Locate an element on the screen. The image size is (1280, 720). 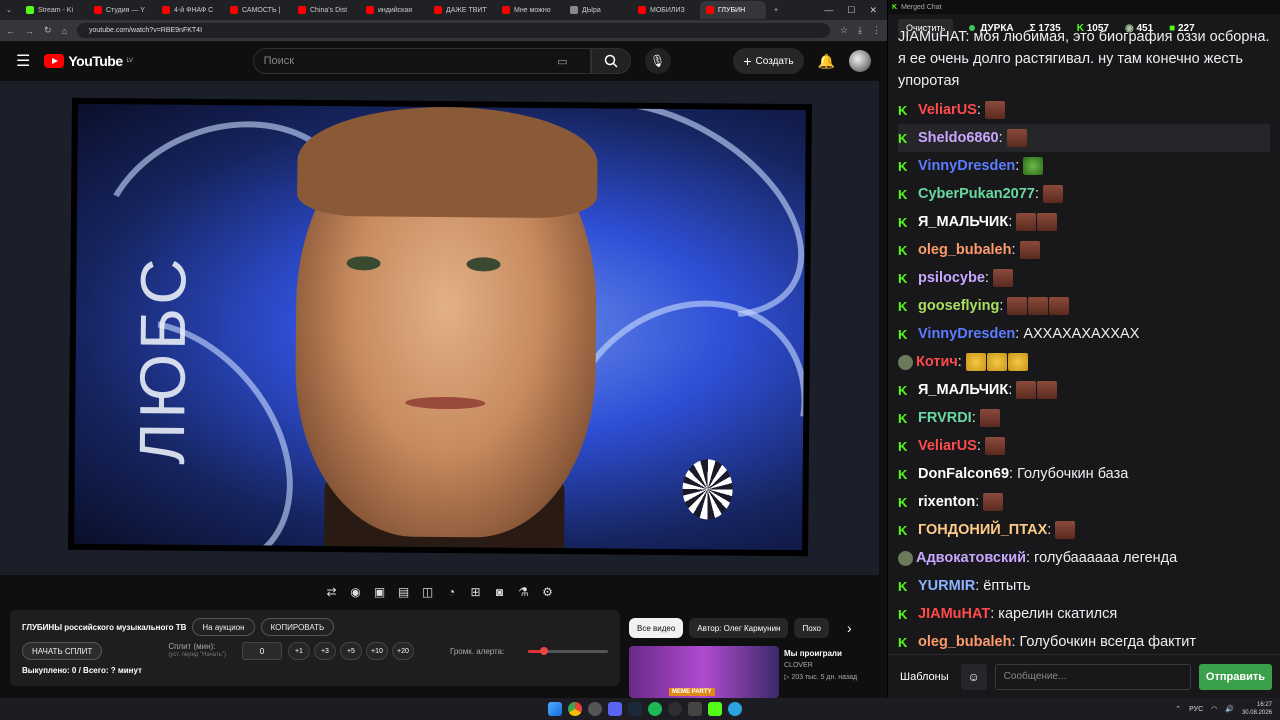
menu-icon: ⋮ is located at coordinates (876, 30).